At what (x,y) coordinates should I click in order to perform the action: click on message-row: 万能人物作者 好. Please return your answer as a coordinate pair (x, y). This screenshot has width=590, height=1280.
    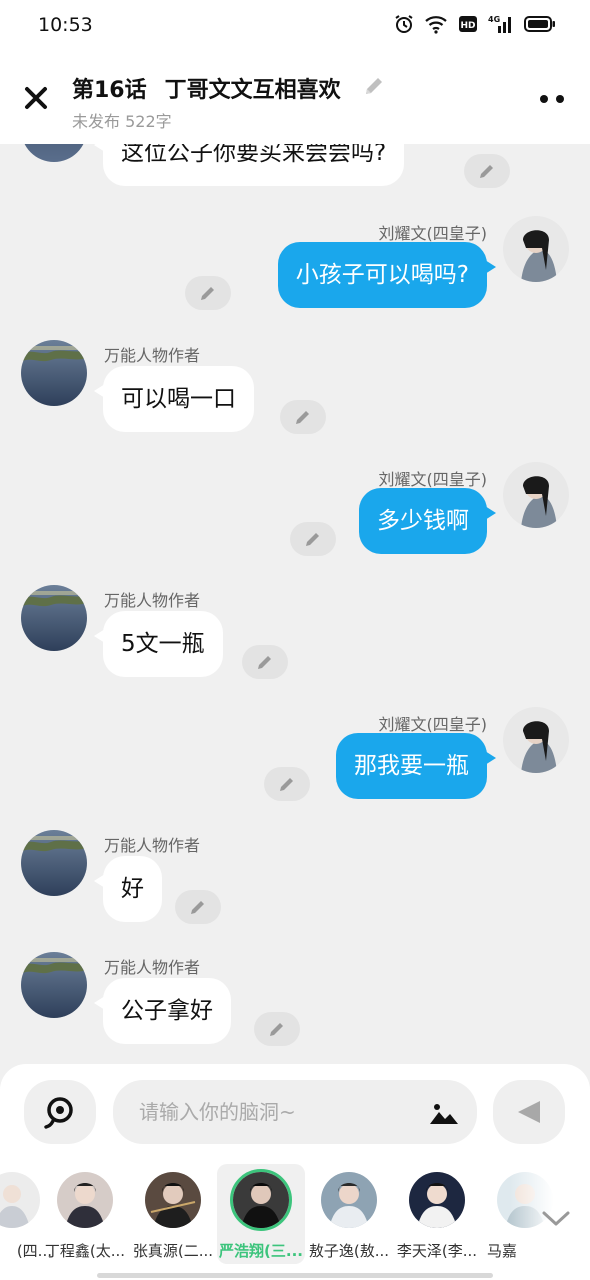
    Looking at the image, I should click on (295, 878).